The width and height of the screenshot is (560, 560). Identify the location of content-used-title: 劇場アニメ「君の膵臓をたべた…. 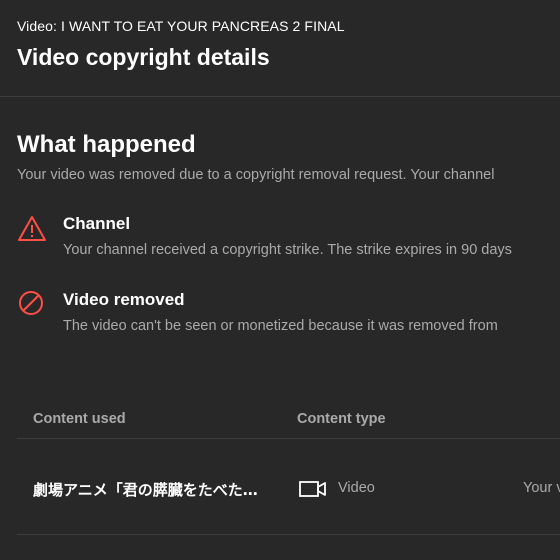
(145, 490).